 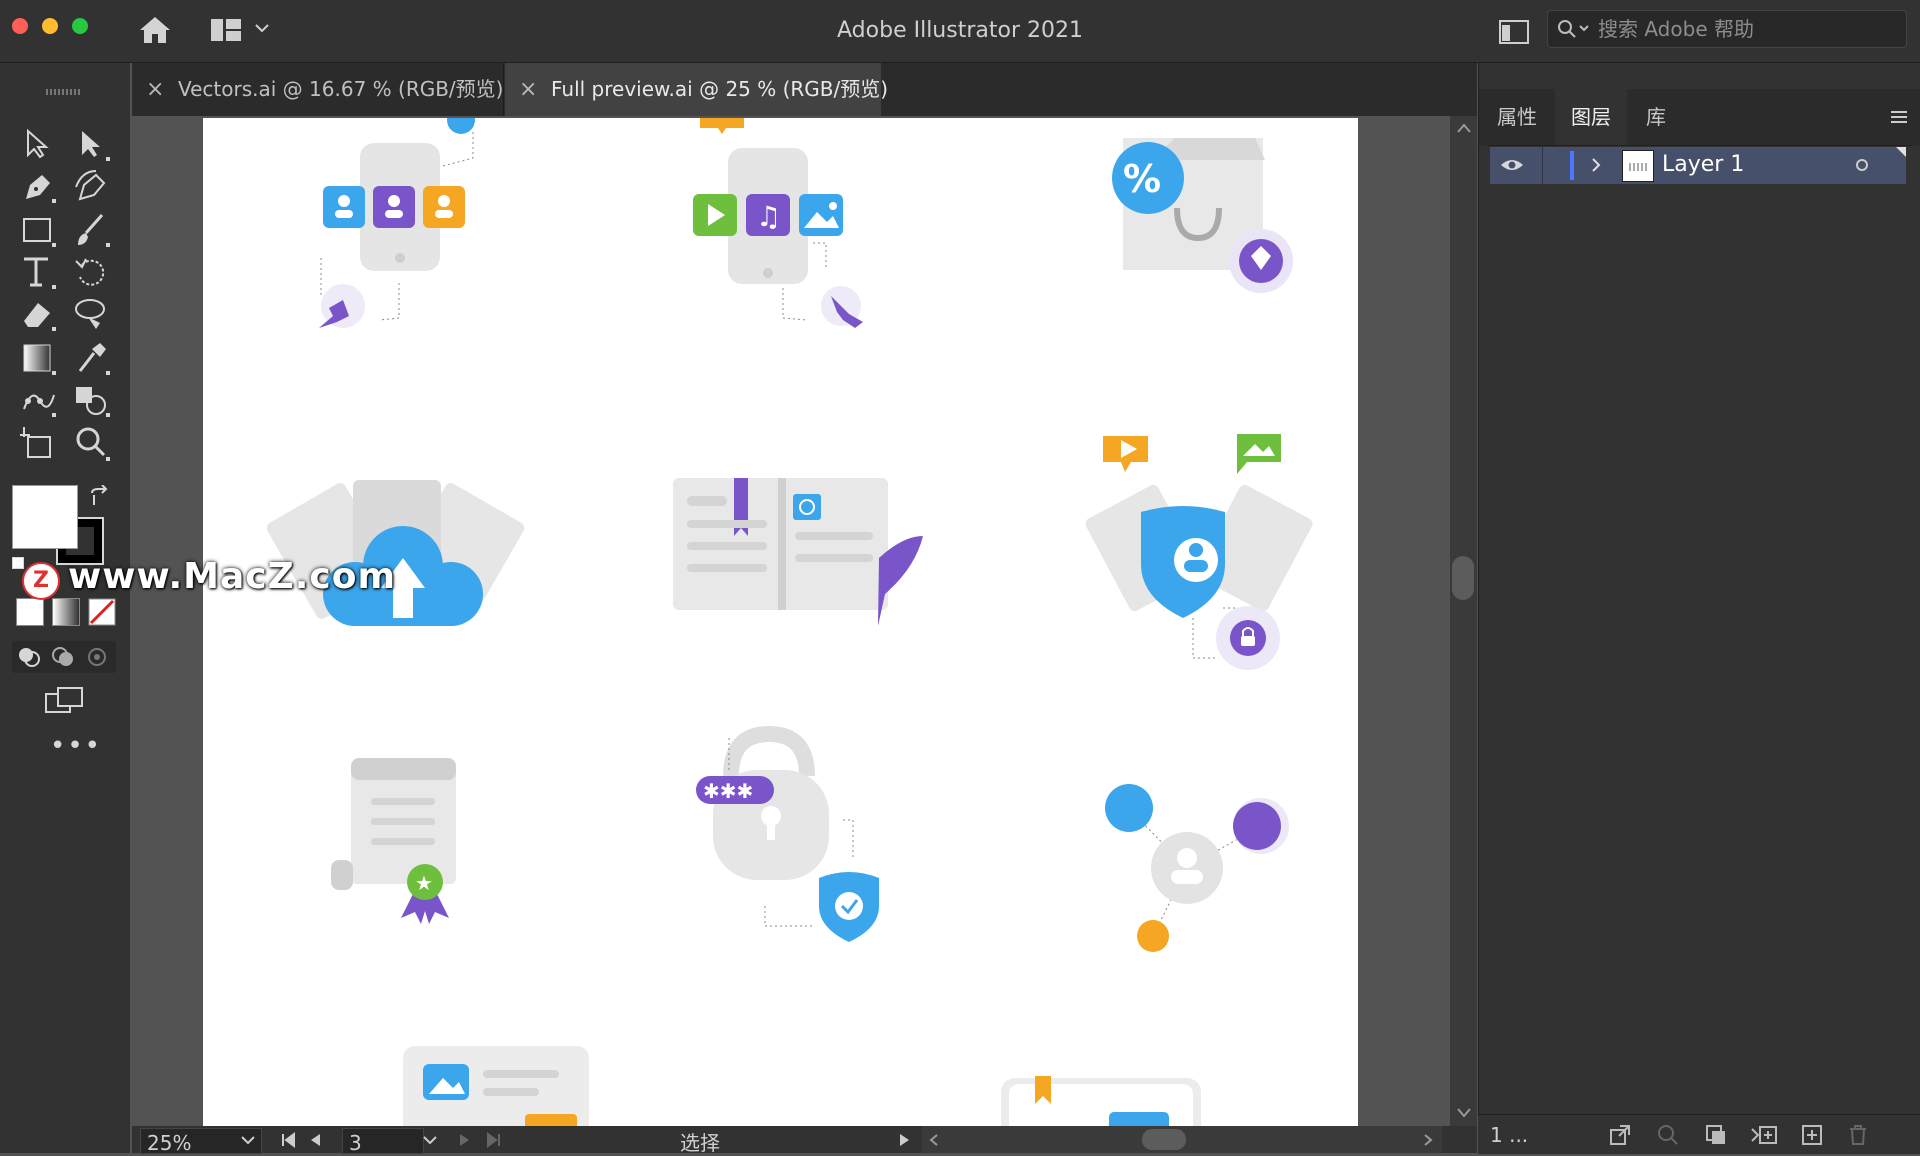 What do you see at coordinates (64, 92) in the screenshot?
I see `toolbar-grip` at bounding box center [64, 92].